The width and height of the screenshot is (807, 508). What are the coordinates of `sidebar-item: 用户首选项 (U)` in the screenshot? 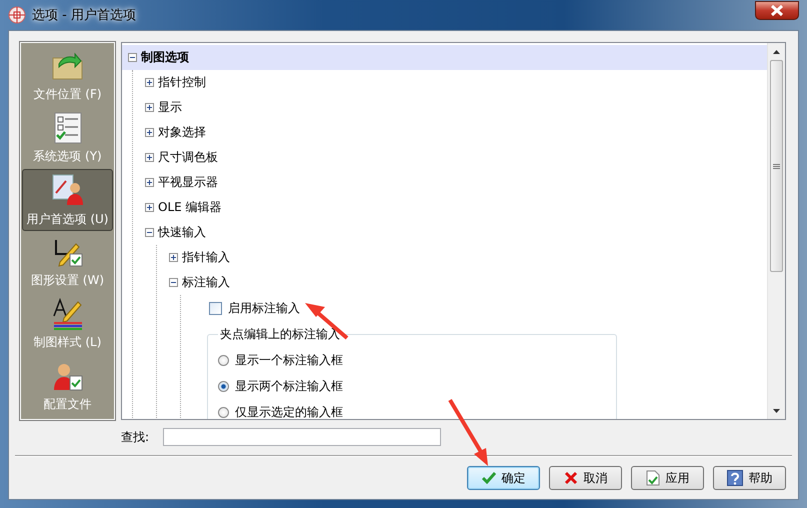 It's located at (67, 200).